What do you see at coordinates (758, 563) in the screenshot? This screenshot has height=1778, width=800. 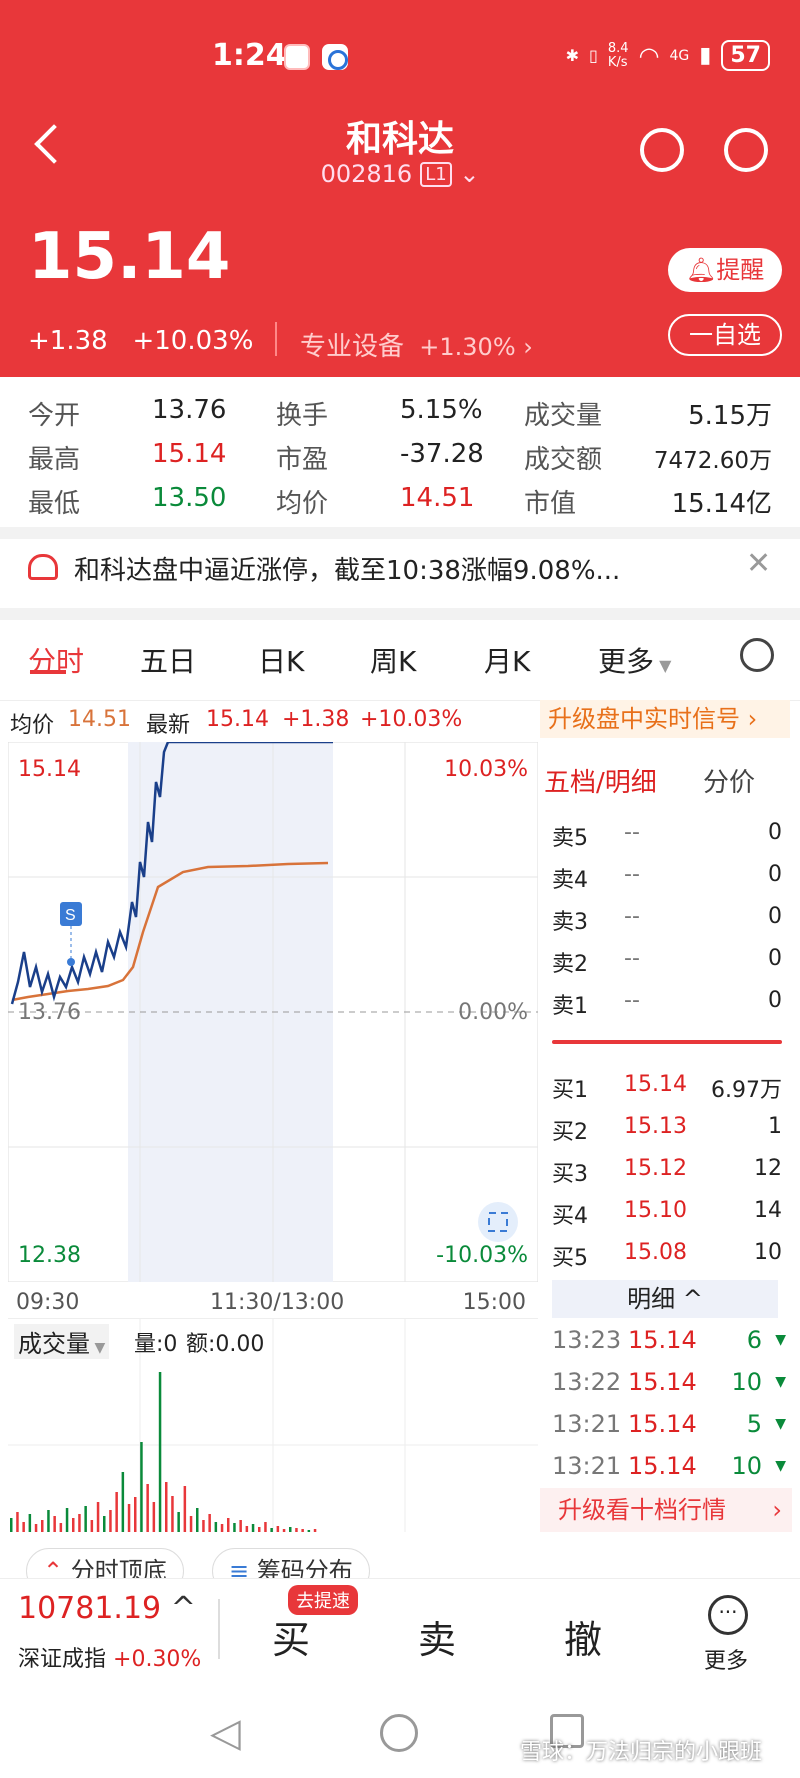 I see `close-icon: ✕` at bounding box center [758, 563].